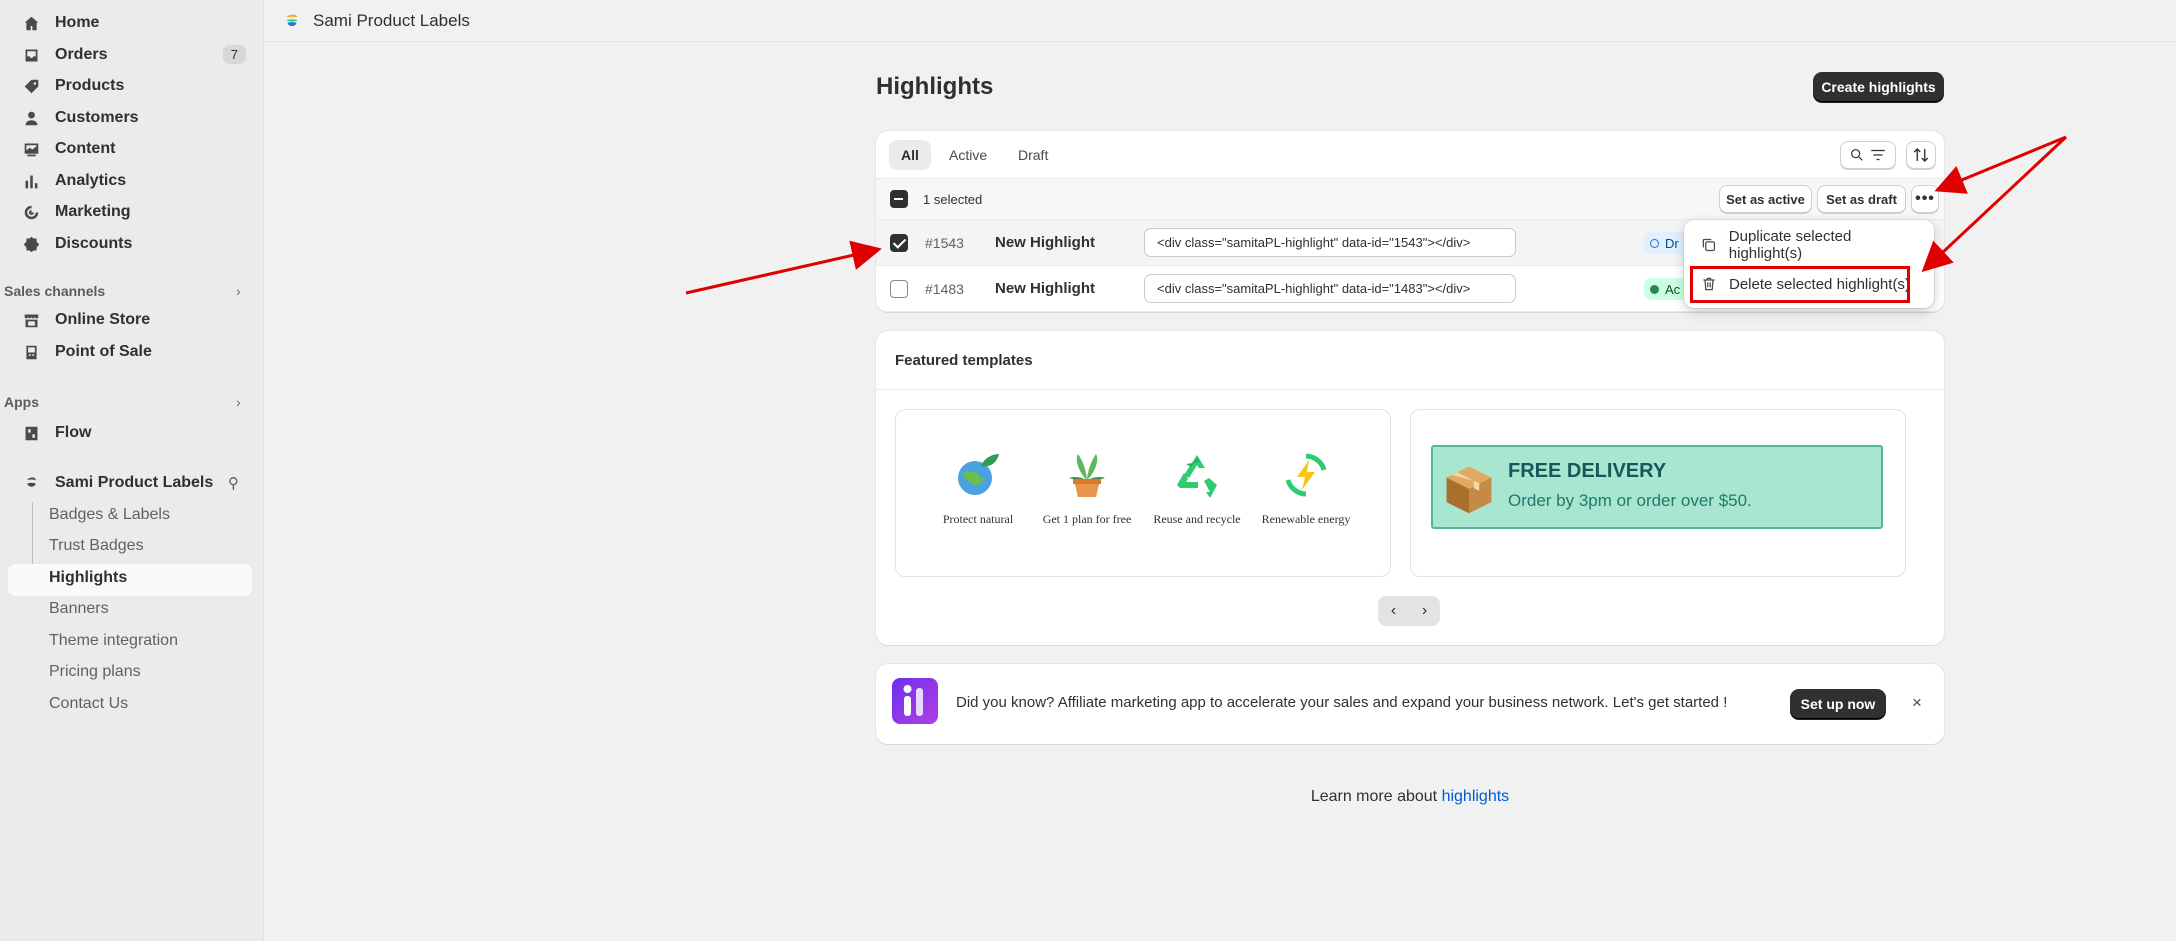  Describe the element at coordinates (21, 402) in the screenshot. I see `apps-label: Apps` at that location.